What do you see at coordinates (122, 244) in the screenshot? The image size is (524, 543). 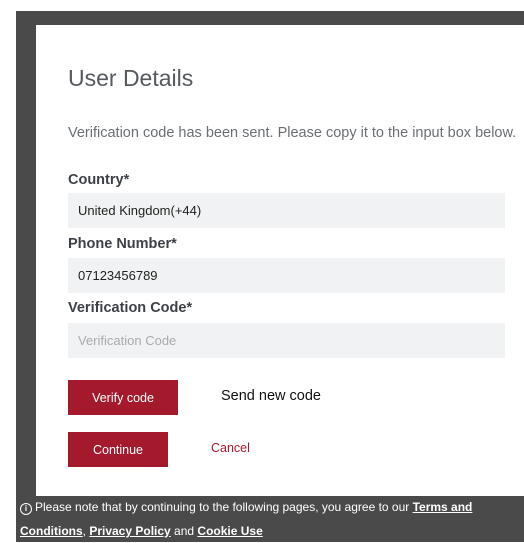 I see `phone-number-label: Phone Number*` at bounding box center [122, 244].